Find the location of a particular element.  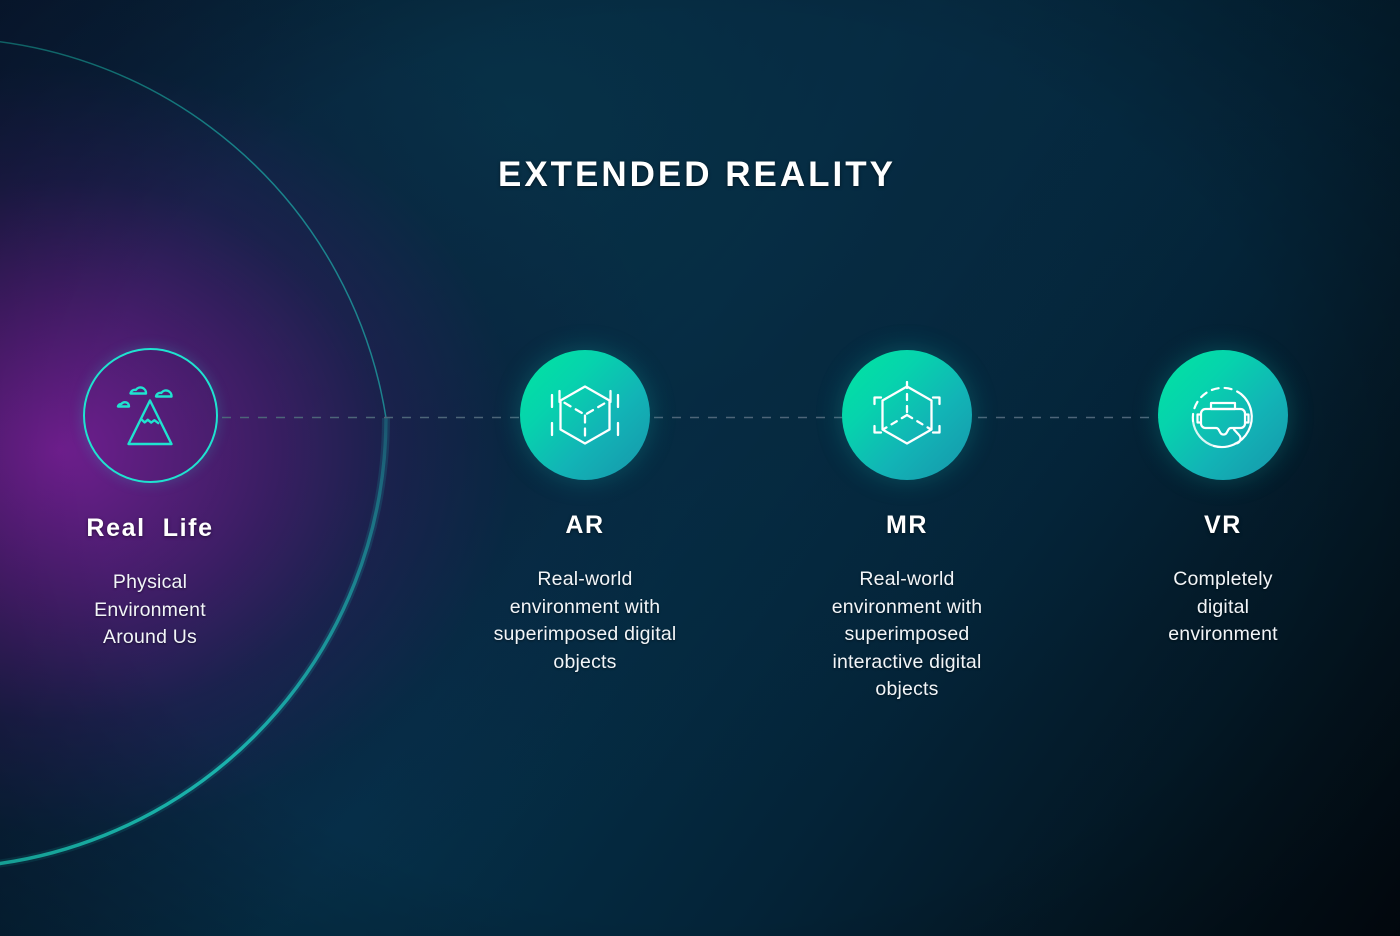

node-label-ar: AR is located at coordinates (585, 525).